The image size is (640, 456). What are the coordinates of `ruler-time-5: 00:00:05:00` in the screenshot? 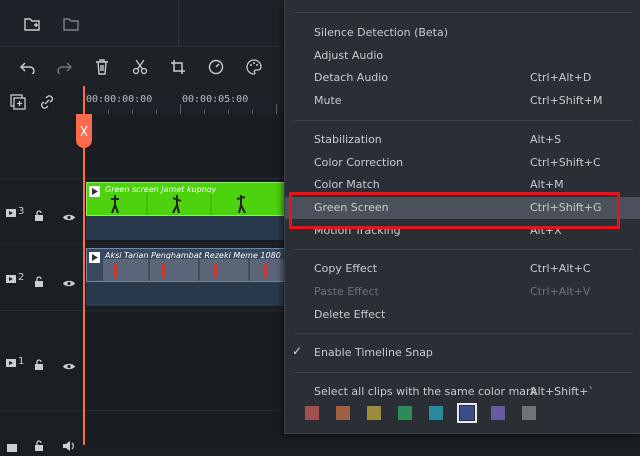 It's located at (215, 99).